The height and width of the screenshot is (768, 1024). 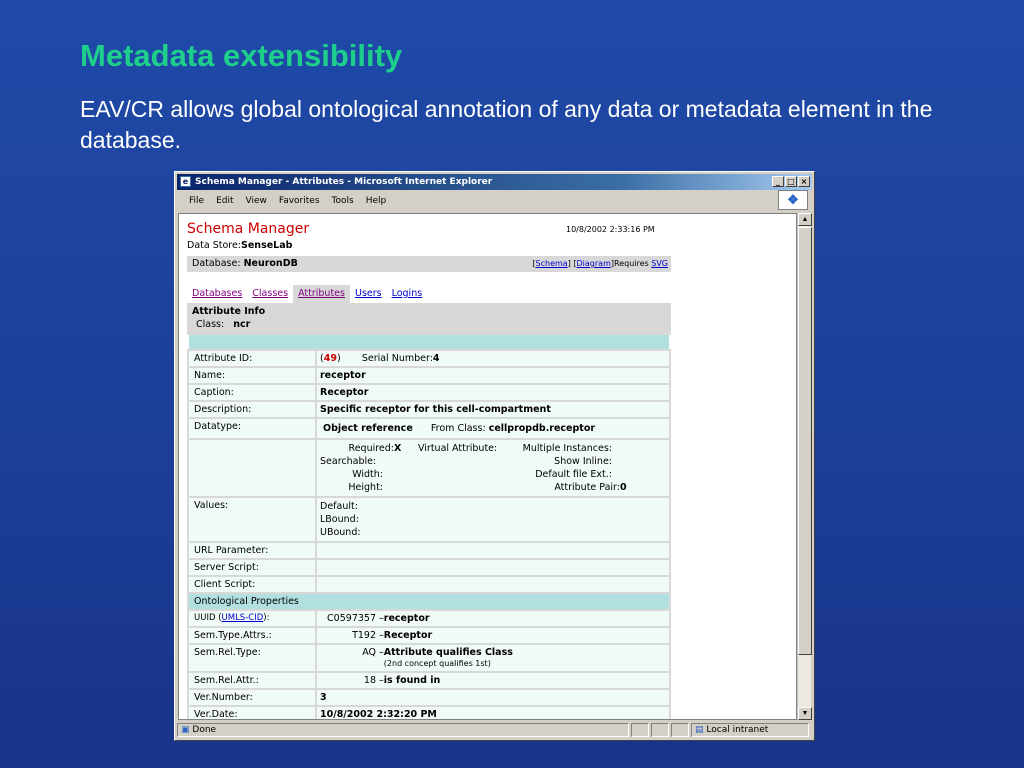 What do you see at coordinates (429, 697) in the screenshot?
I see `table-row: Ver.Number: 3` at bounding box center [429, 697].